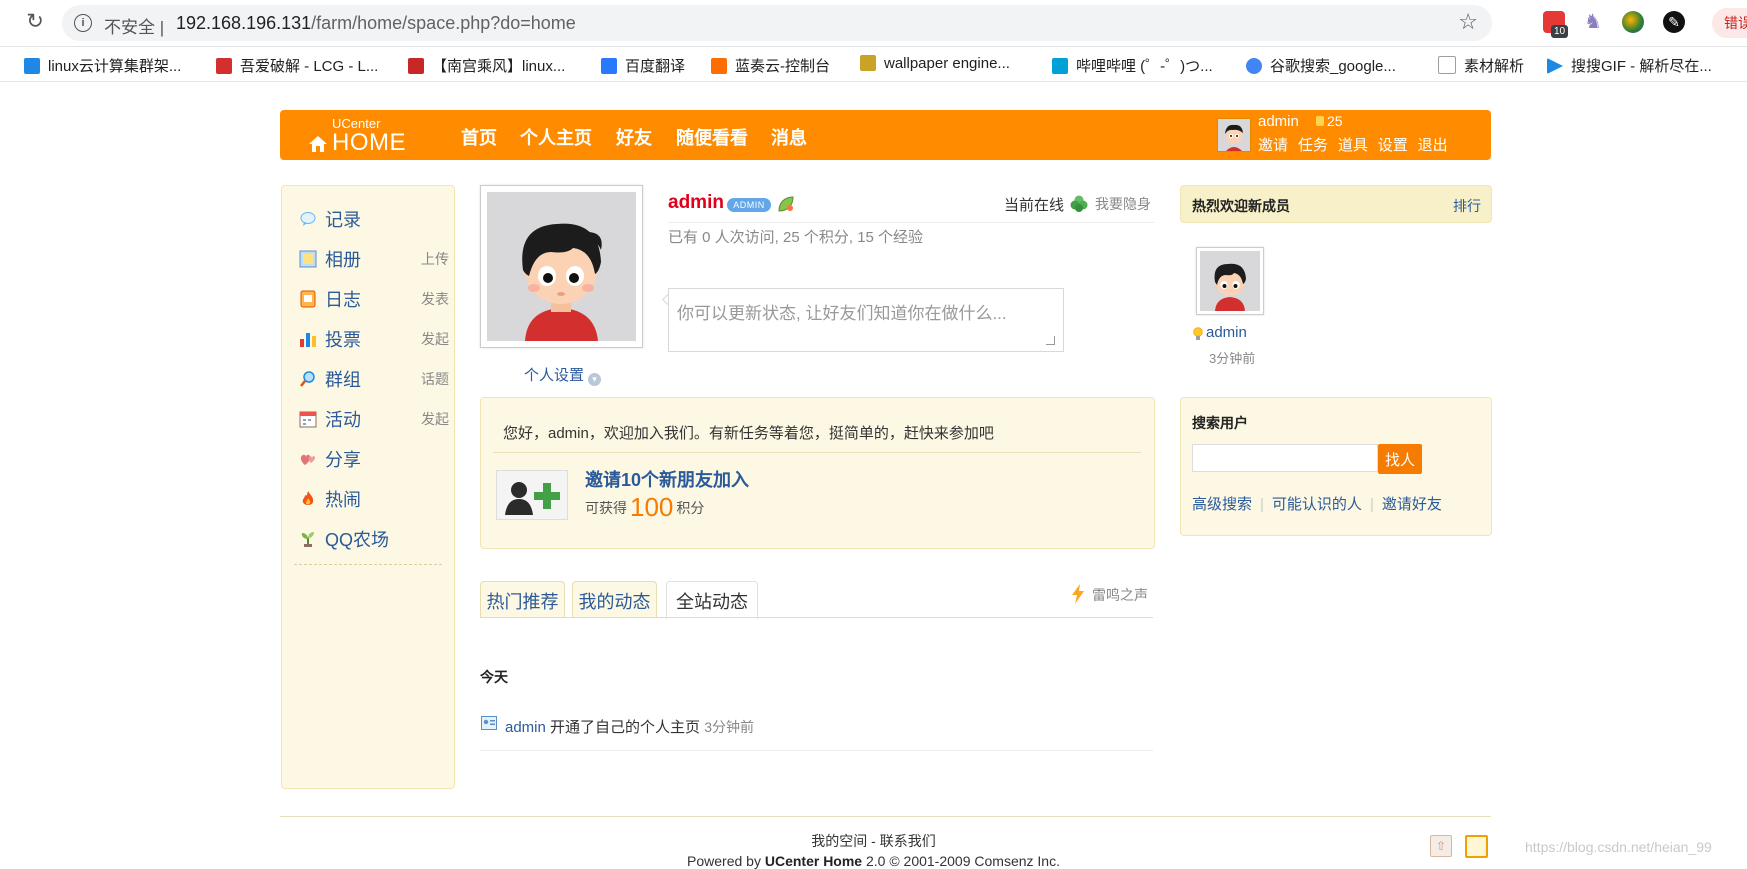  Describe the element at coordinates (1078, 594) in the screenshot. I see `lightning-icon` at that location.